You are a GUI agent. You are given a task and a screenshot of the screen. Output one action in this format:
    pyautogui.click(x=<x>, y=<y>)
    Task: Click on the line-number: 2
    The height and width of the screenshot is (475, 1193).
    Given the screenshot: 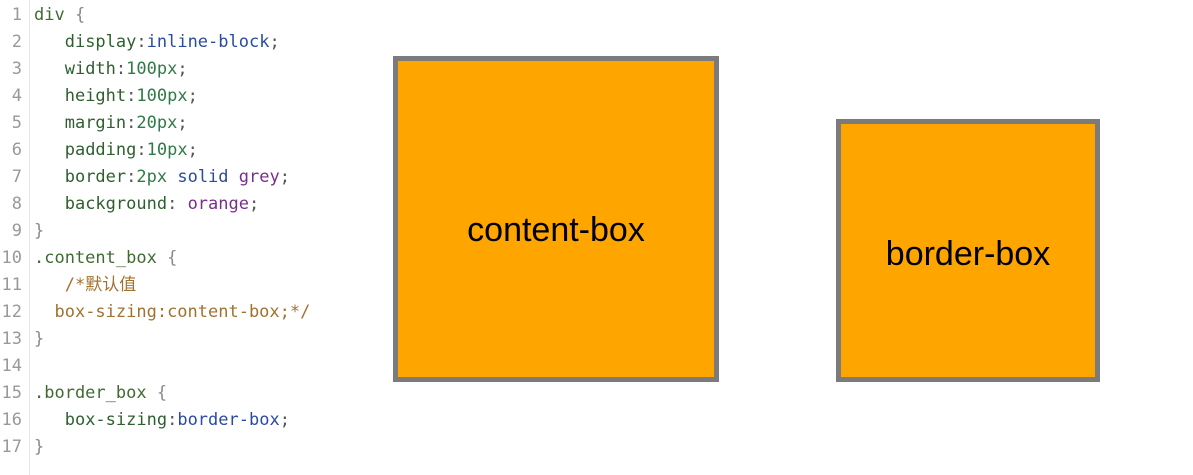 What is the action you would take?
    pyautogui.click(x=16, y=42)
    